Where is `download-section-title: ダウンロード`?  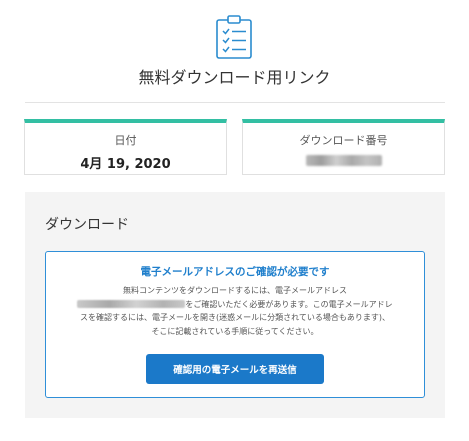 download-section-title: ダウンロード is located at coordinates (87, 225).